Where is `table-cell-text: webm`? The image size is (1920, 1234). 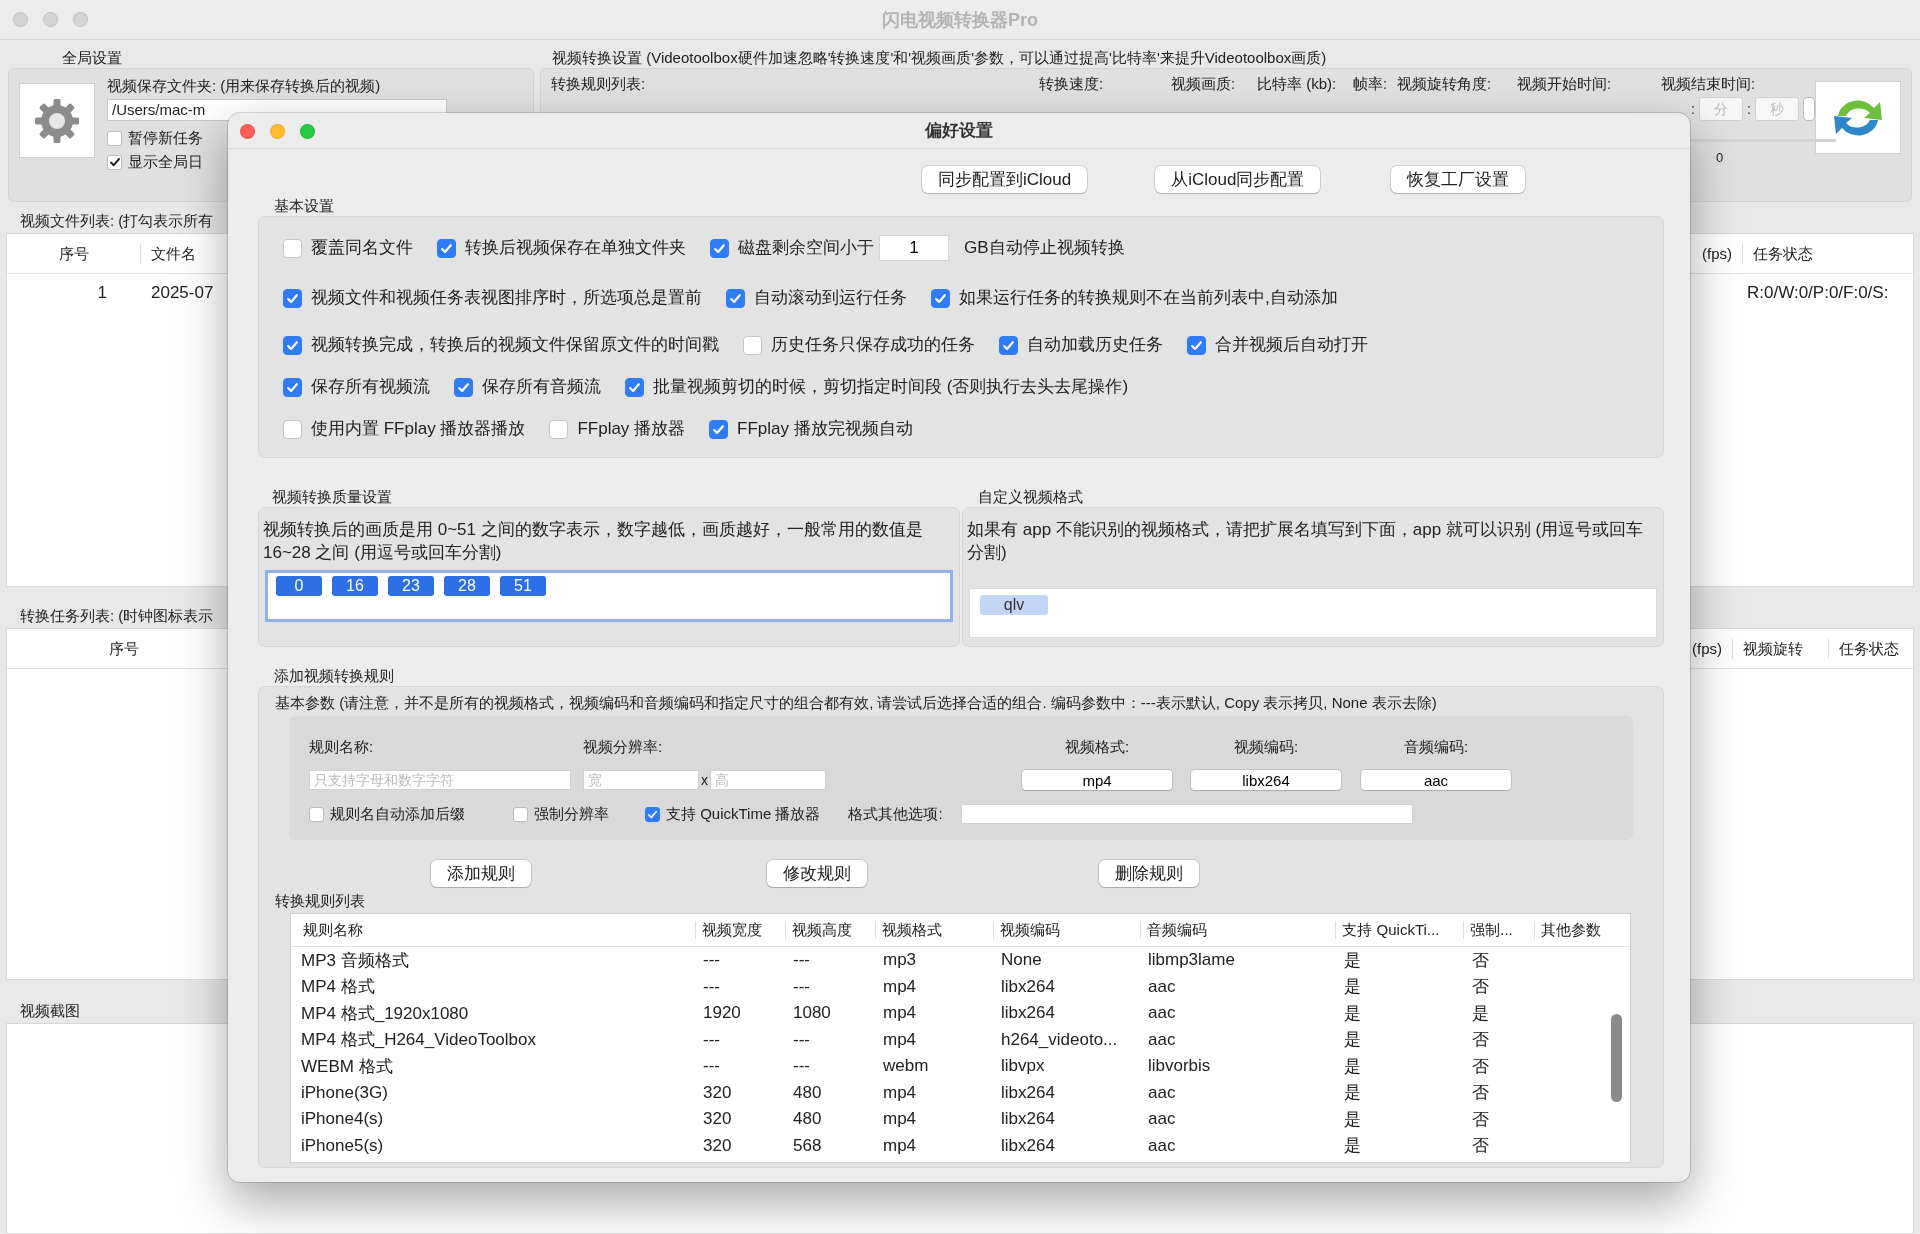
table-cell-text: webm is located at coordinates (906, 1066).